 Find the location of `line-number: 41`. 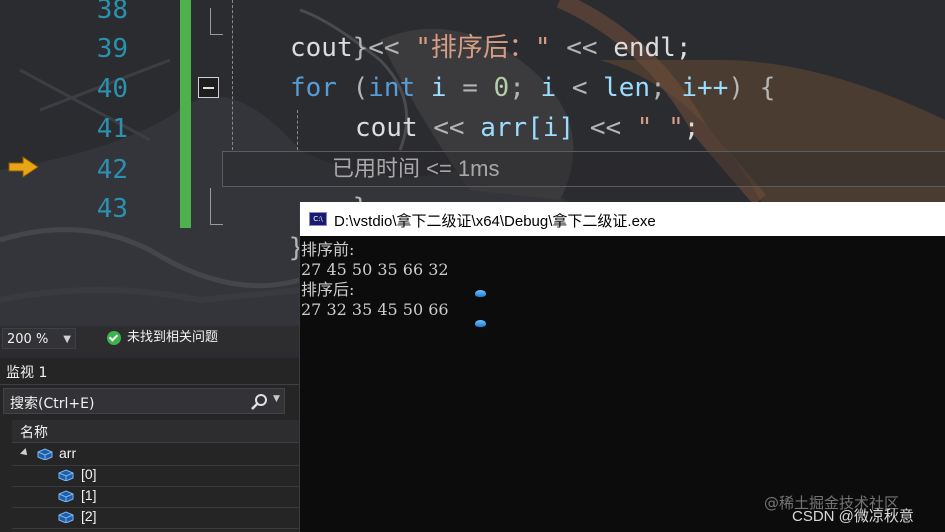

line-number: 41 is located at coordinates (112, 129).